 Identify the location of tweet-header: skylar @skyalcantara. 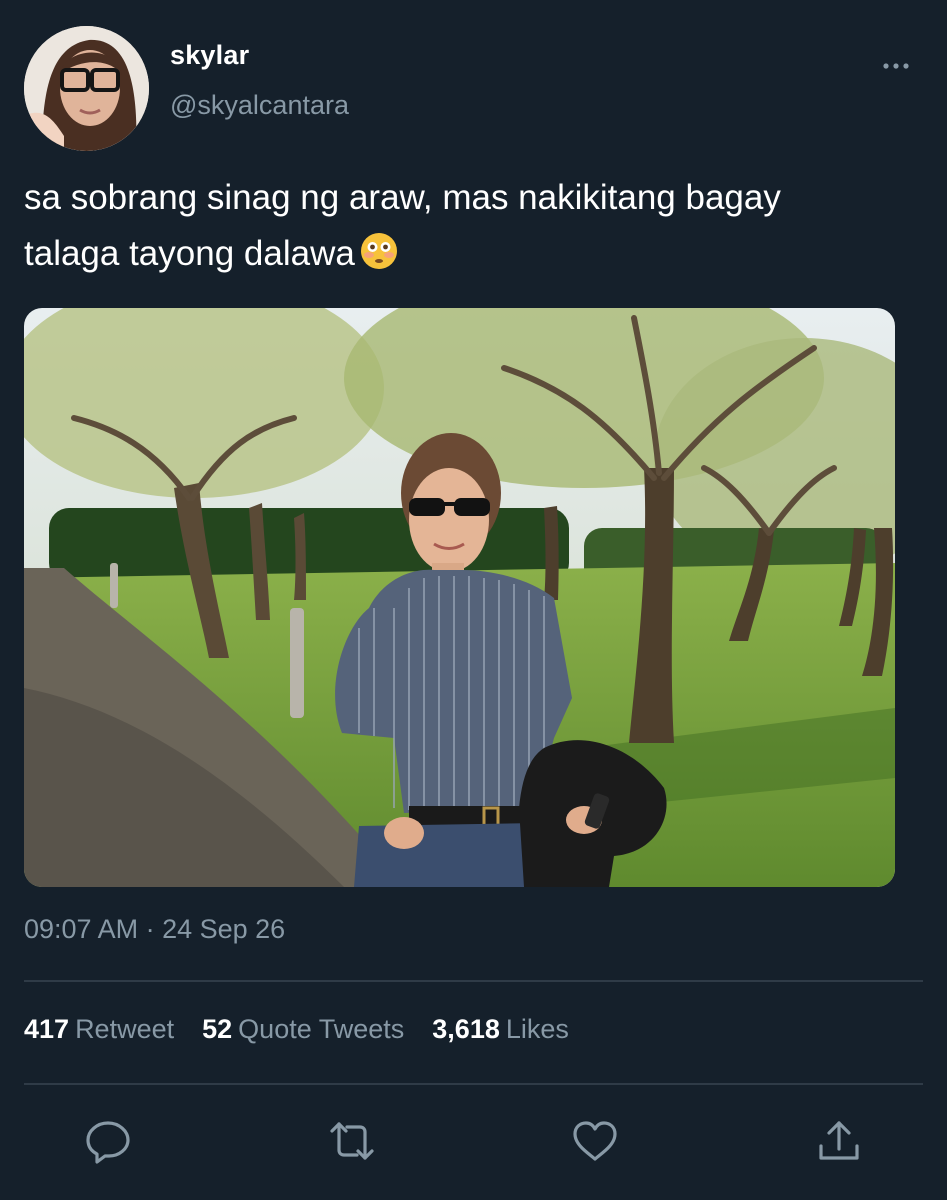
(474, 89).